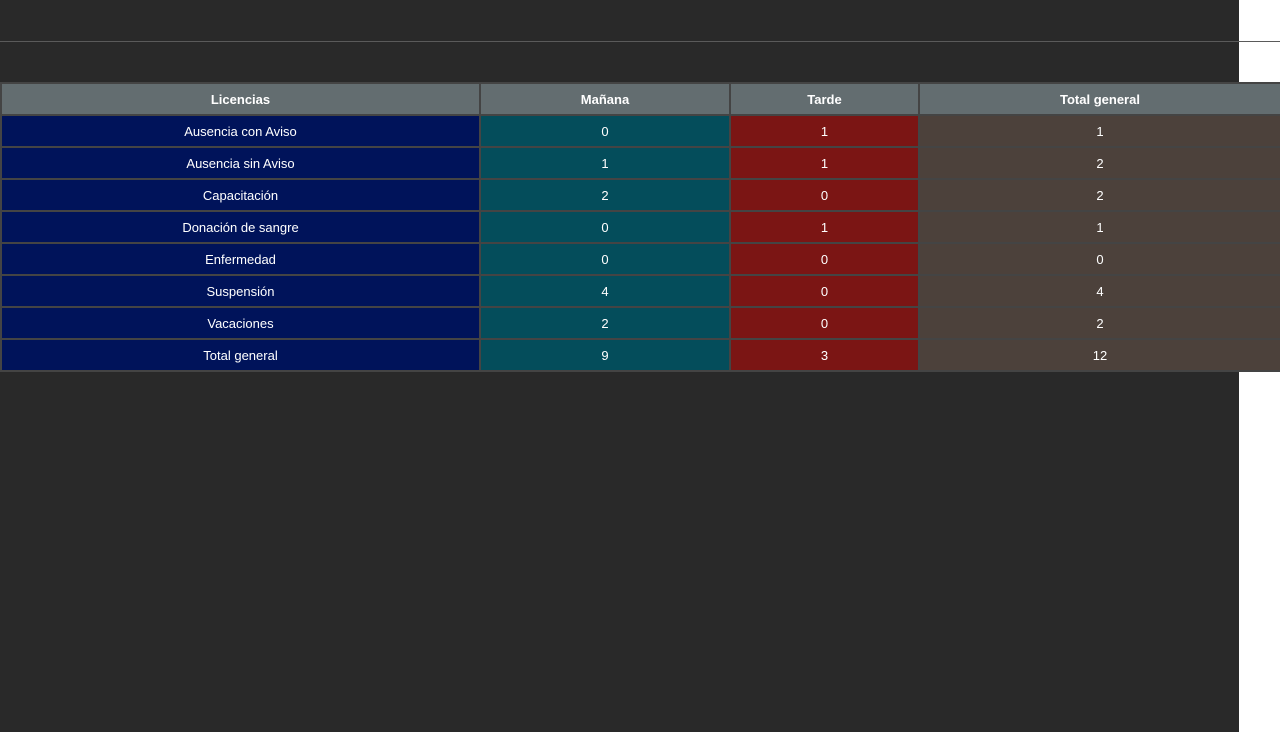  Describe the element at coordinates (605, 355) in the screenshot. I see `cell-manana: 9` at that location.